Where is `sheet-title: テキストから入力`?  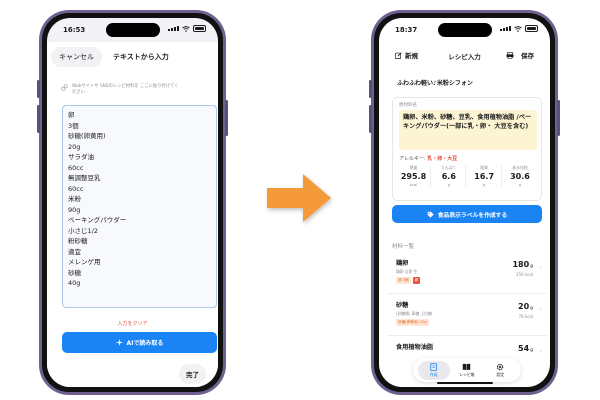
sheet-title: テキストから入力 is located at coordinates (141, 57).